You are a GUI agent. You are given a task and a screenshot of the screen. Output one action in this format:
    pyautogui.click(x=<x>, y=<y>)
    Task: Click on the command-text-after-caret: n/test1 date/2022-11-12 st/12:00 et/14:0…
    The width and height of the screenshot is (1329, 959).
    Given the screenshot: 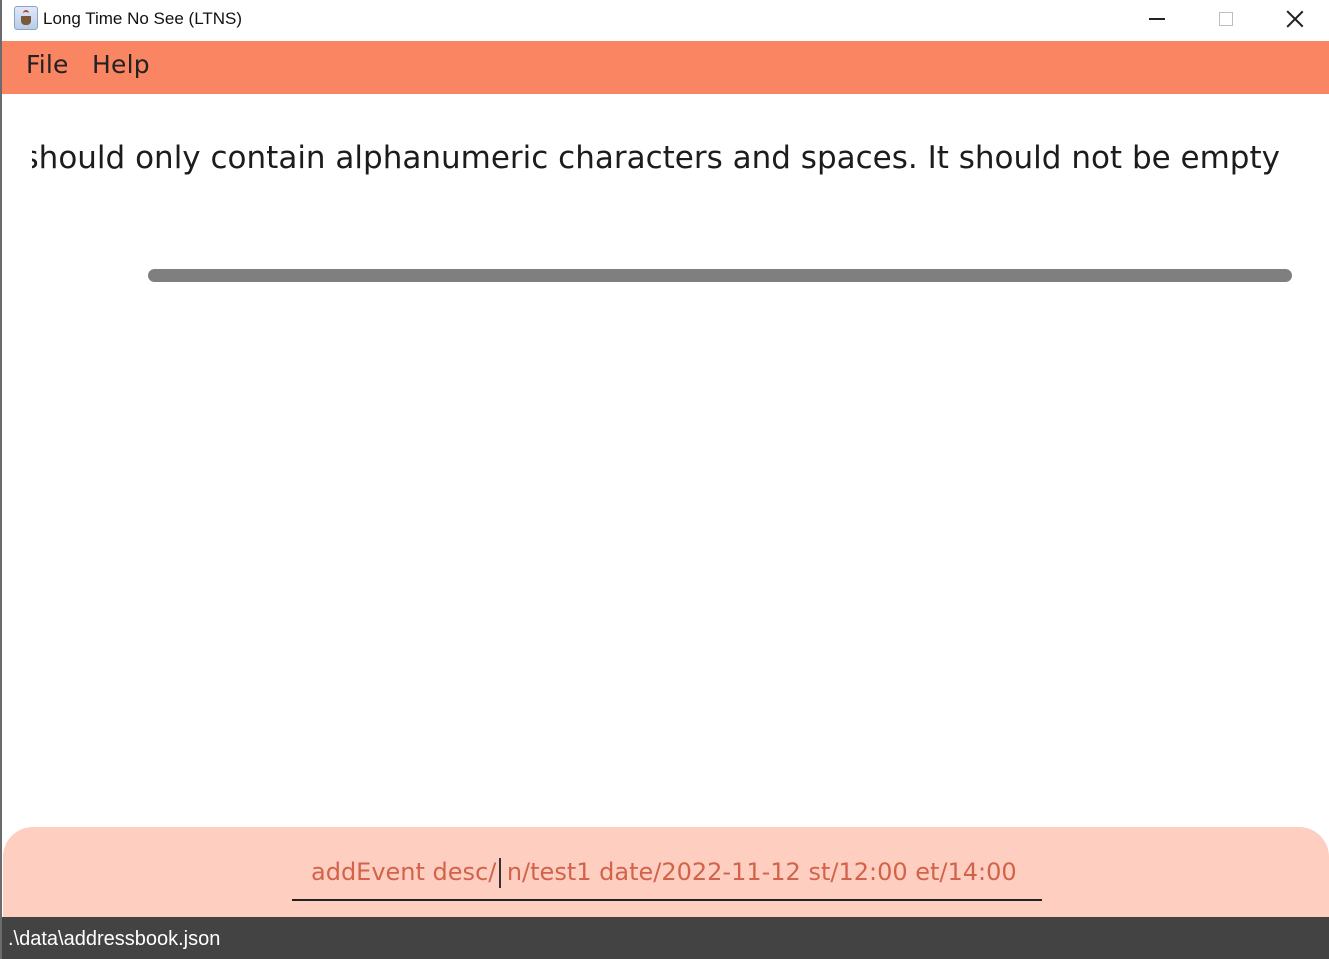 What is the action you would take?
    pyautogui.click(x=761, y=872)
    